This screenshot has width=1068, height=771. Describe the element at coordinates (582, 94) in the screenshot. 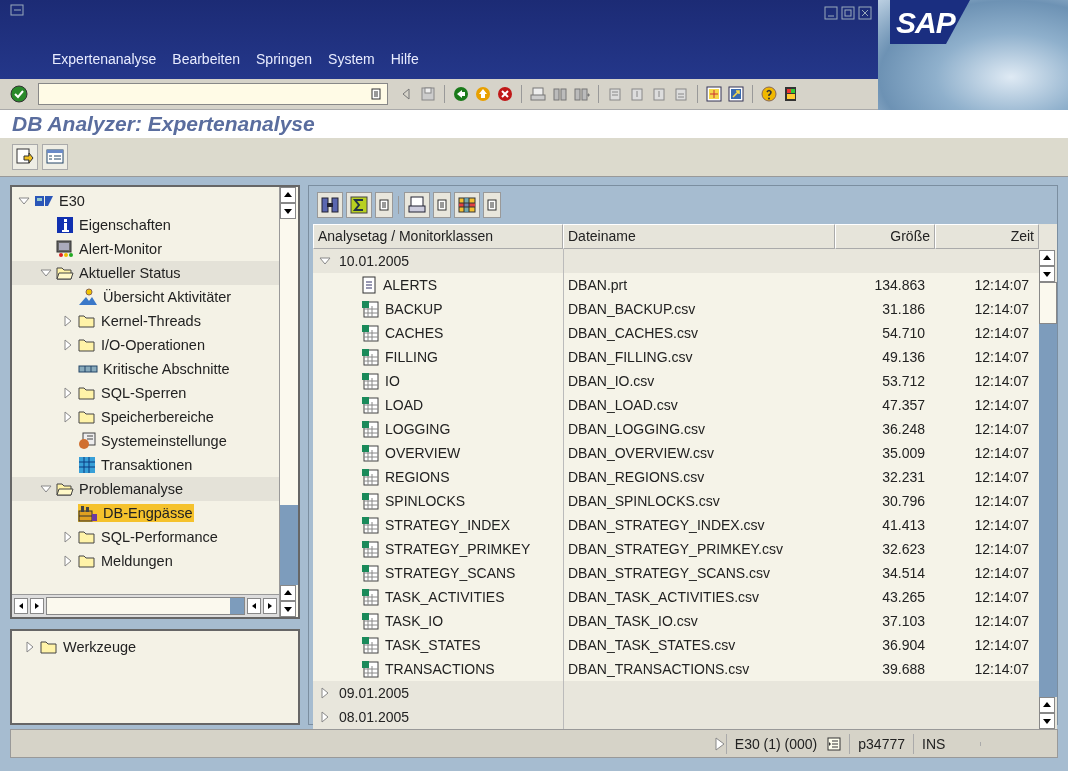

I see `find-next-icon` at that location.